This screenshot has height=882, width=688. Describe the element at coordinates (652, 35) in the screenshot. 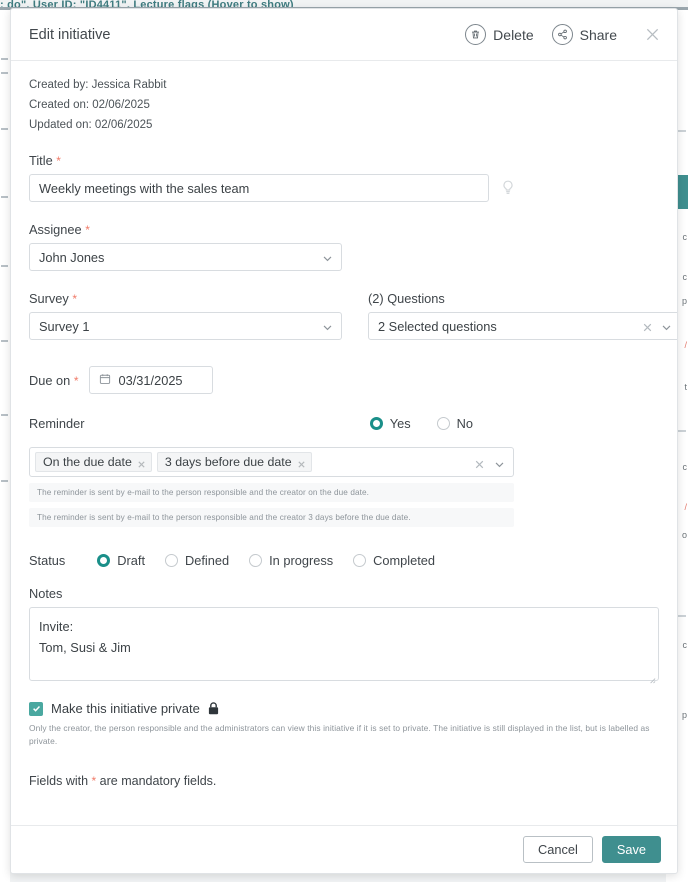

I see `close-icon` at that location.